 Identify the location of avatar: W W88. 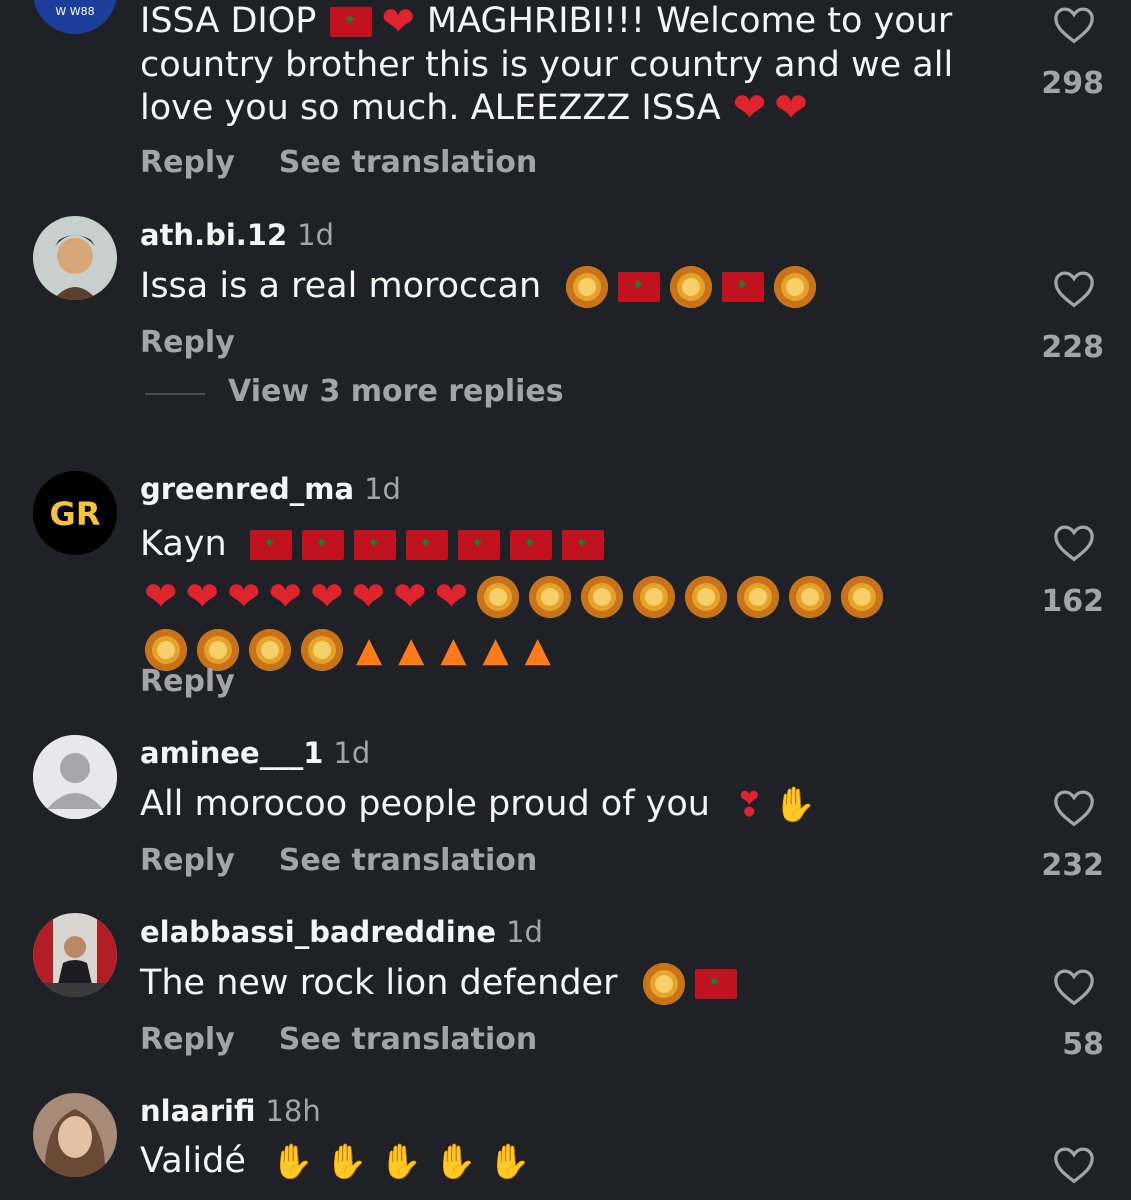
(75, 17).